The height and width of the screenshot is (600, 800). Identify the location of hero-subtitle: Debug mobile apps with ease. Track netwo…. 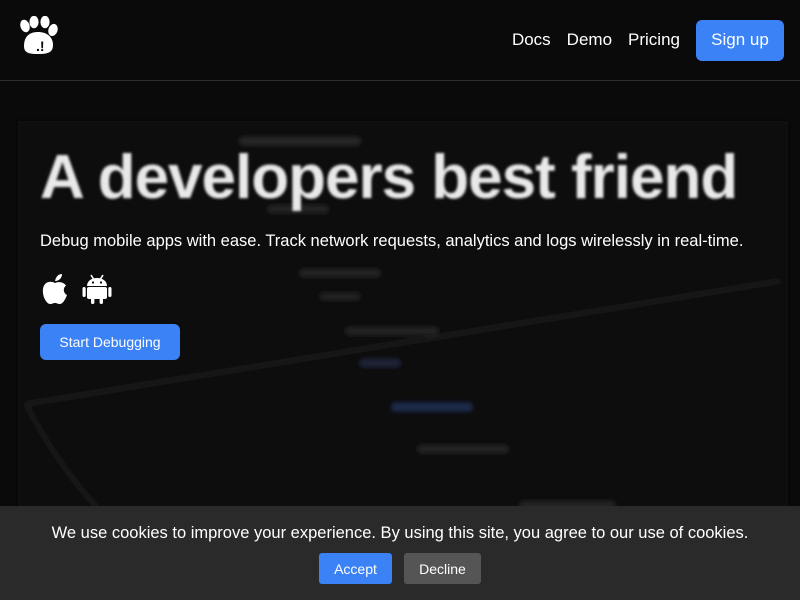
(392, 241).